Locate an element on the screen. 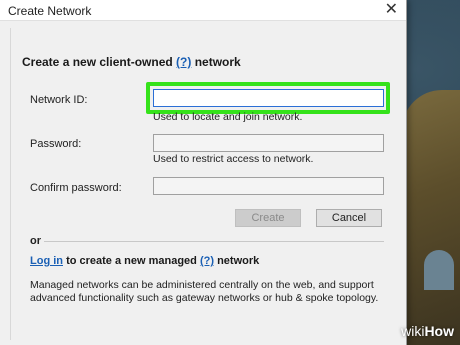  managed-help-link: (?) is located at coordinates (207, 261).